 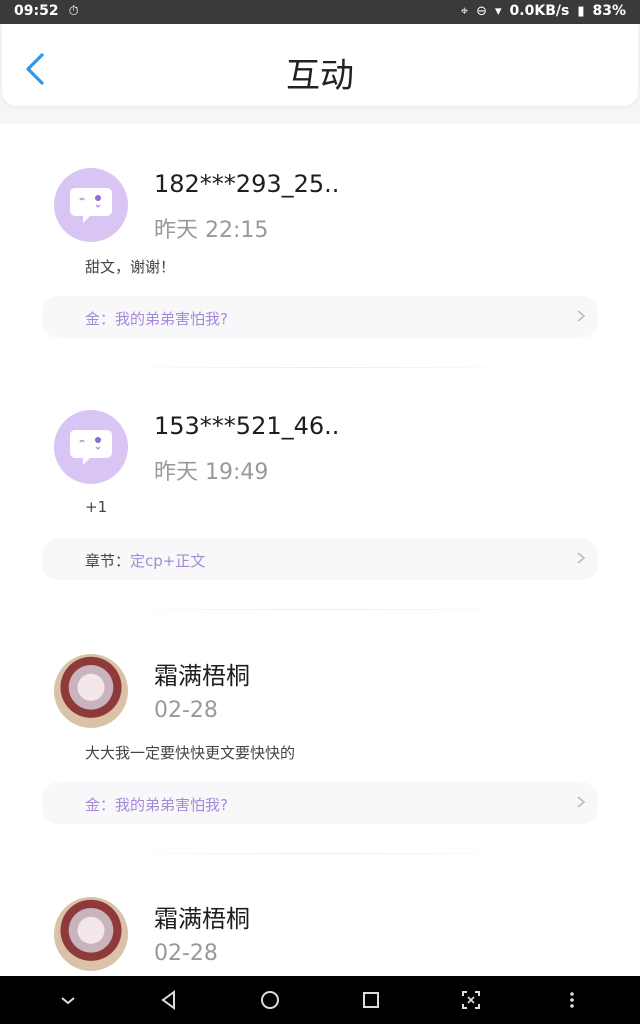 I want to click on timer-icon: ⏱, so click(x=73, y=11).